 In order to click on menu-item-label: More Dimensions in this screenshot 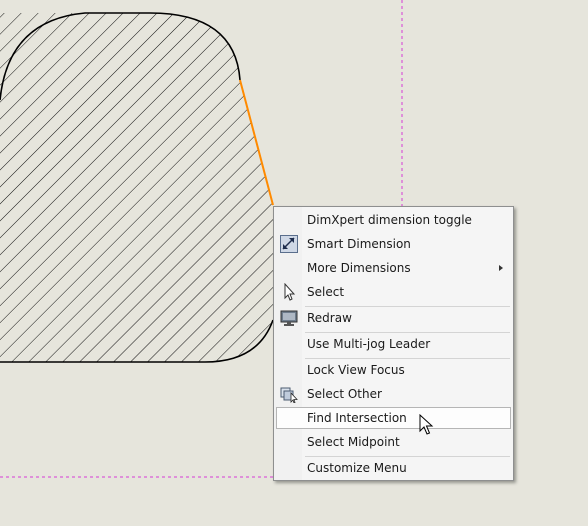, I will do `click(359, 268)`.